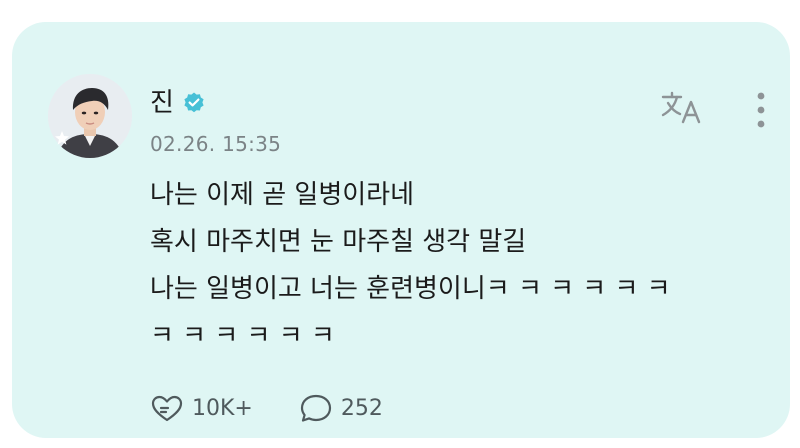 This screenshot has height=448, width=800. I want to click on like-button: 10K+, so click(200, 408).